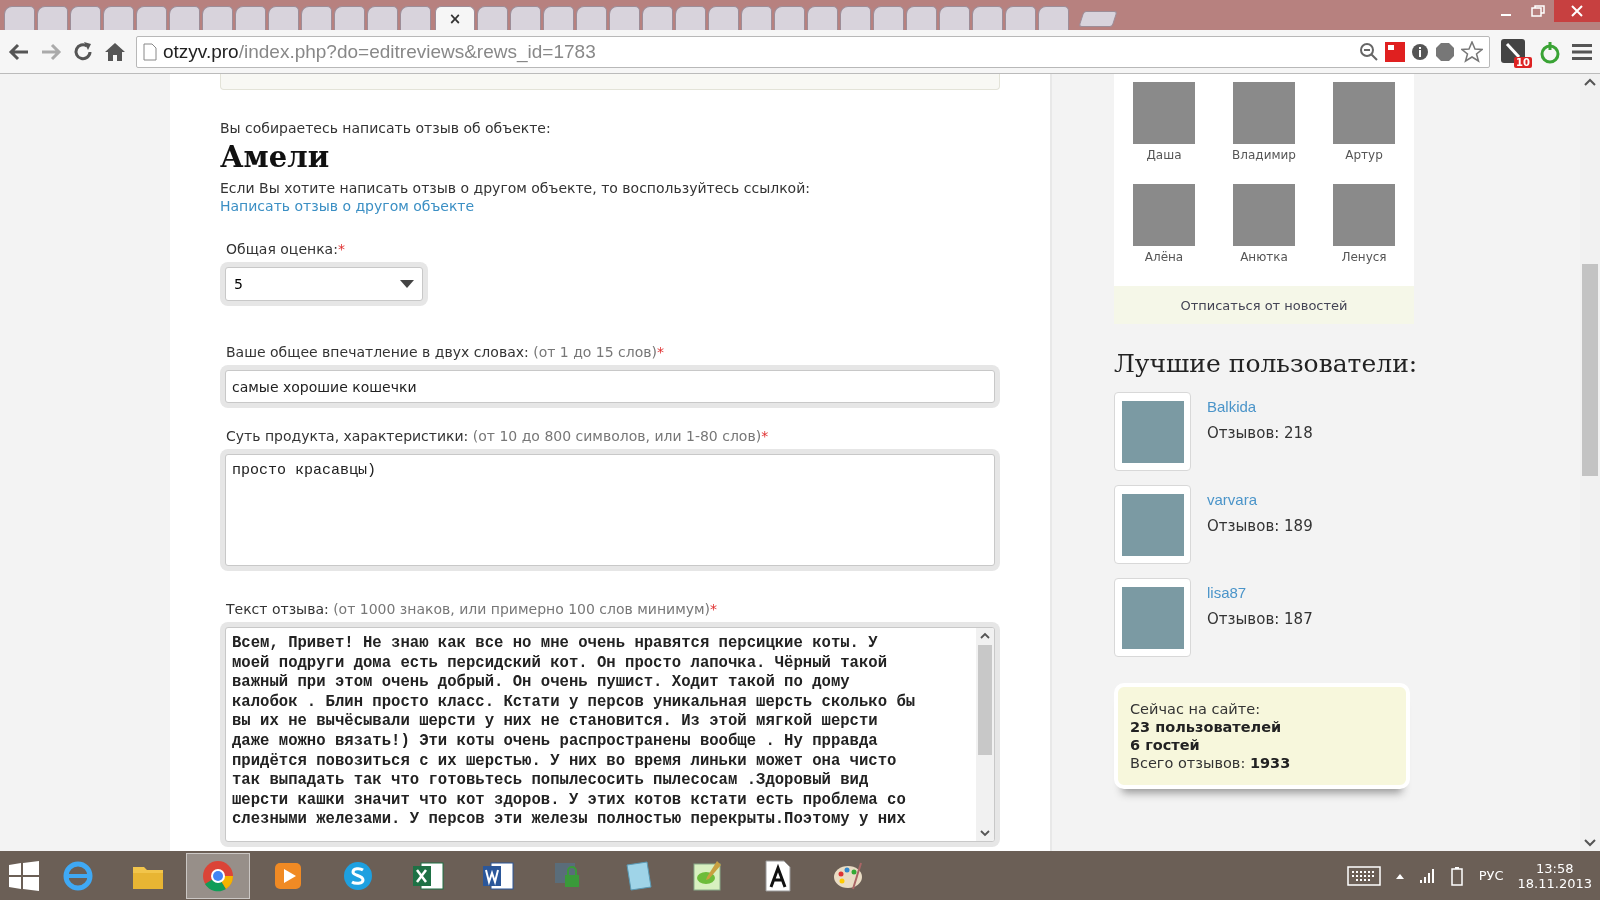 This screenshot has height=900, width=1600. What do you see at coordinates (595, 352) in the screenshot?
I see `field-hint: (от 1 до 15 слов)` at bounding box center [595, 352].